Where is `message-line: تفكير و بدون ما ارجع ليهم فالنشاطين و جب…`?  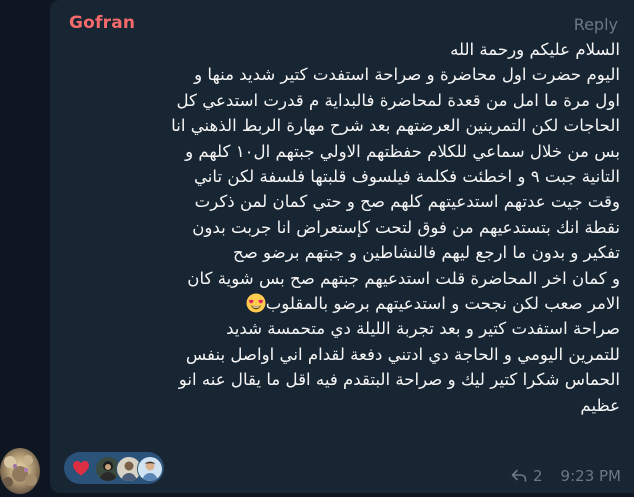
message-line: تفكير و بدون ما ارجع ليهم فالنشاطين و جب… is located at coordinates (426, 253).